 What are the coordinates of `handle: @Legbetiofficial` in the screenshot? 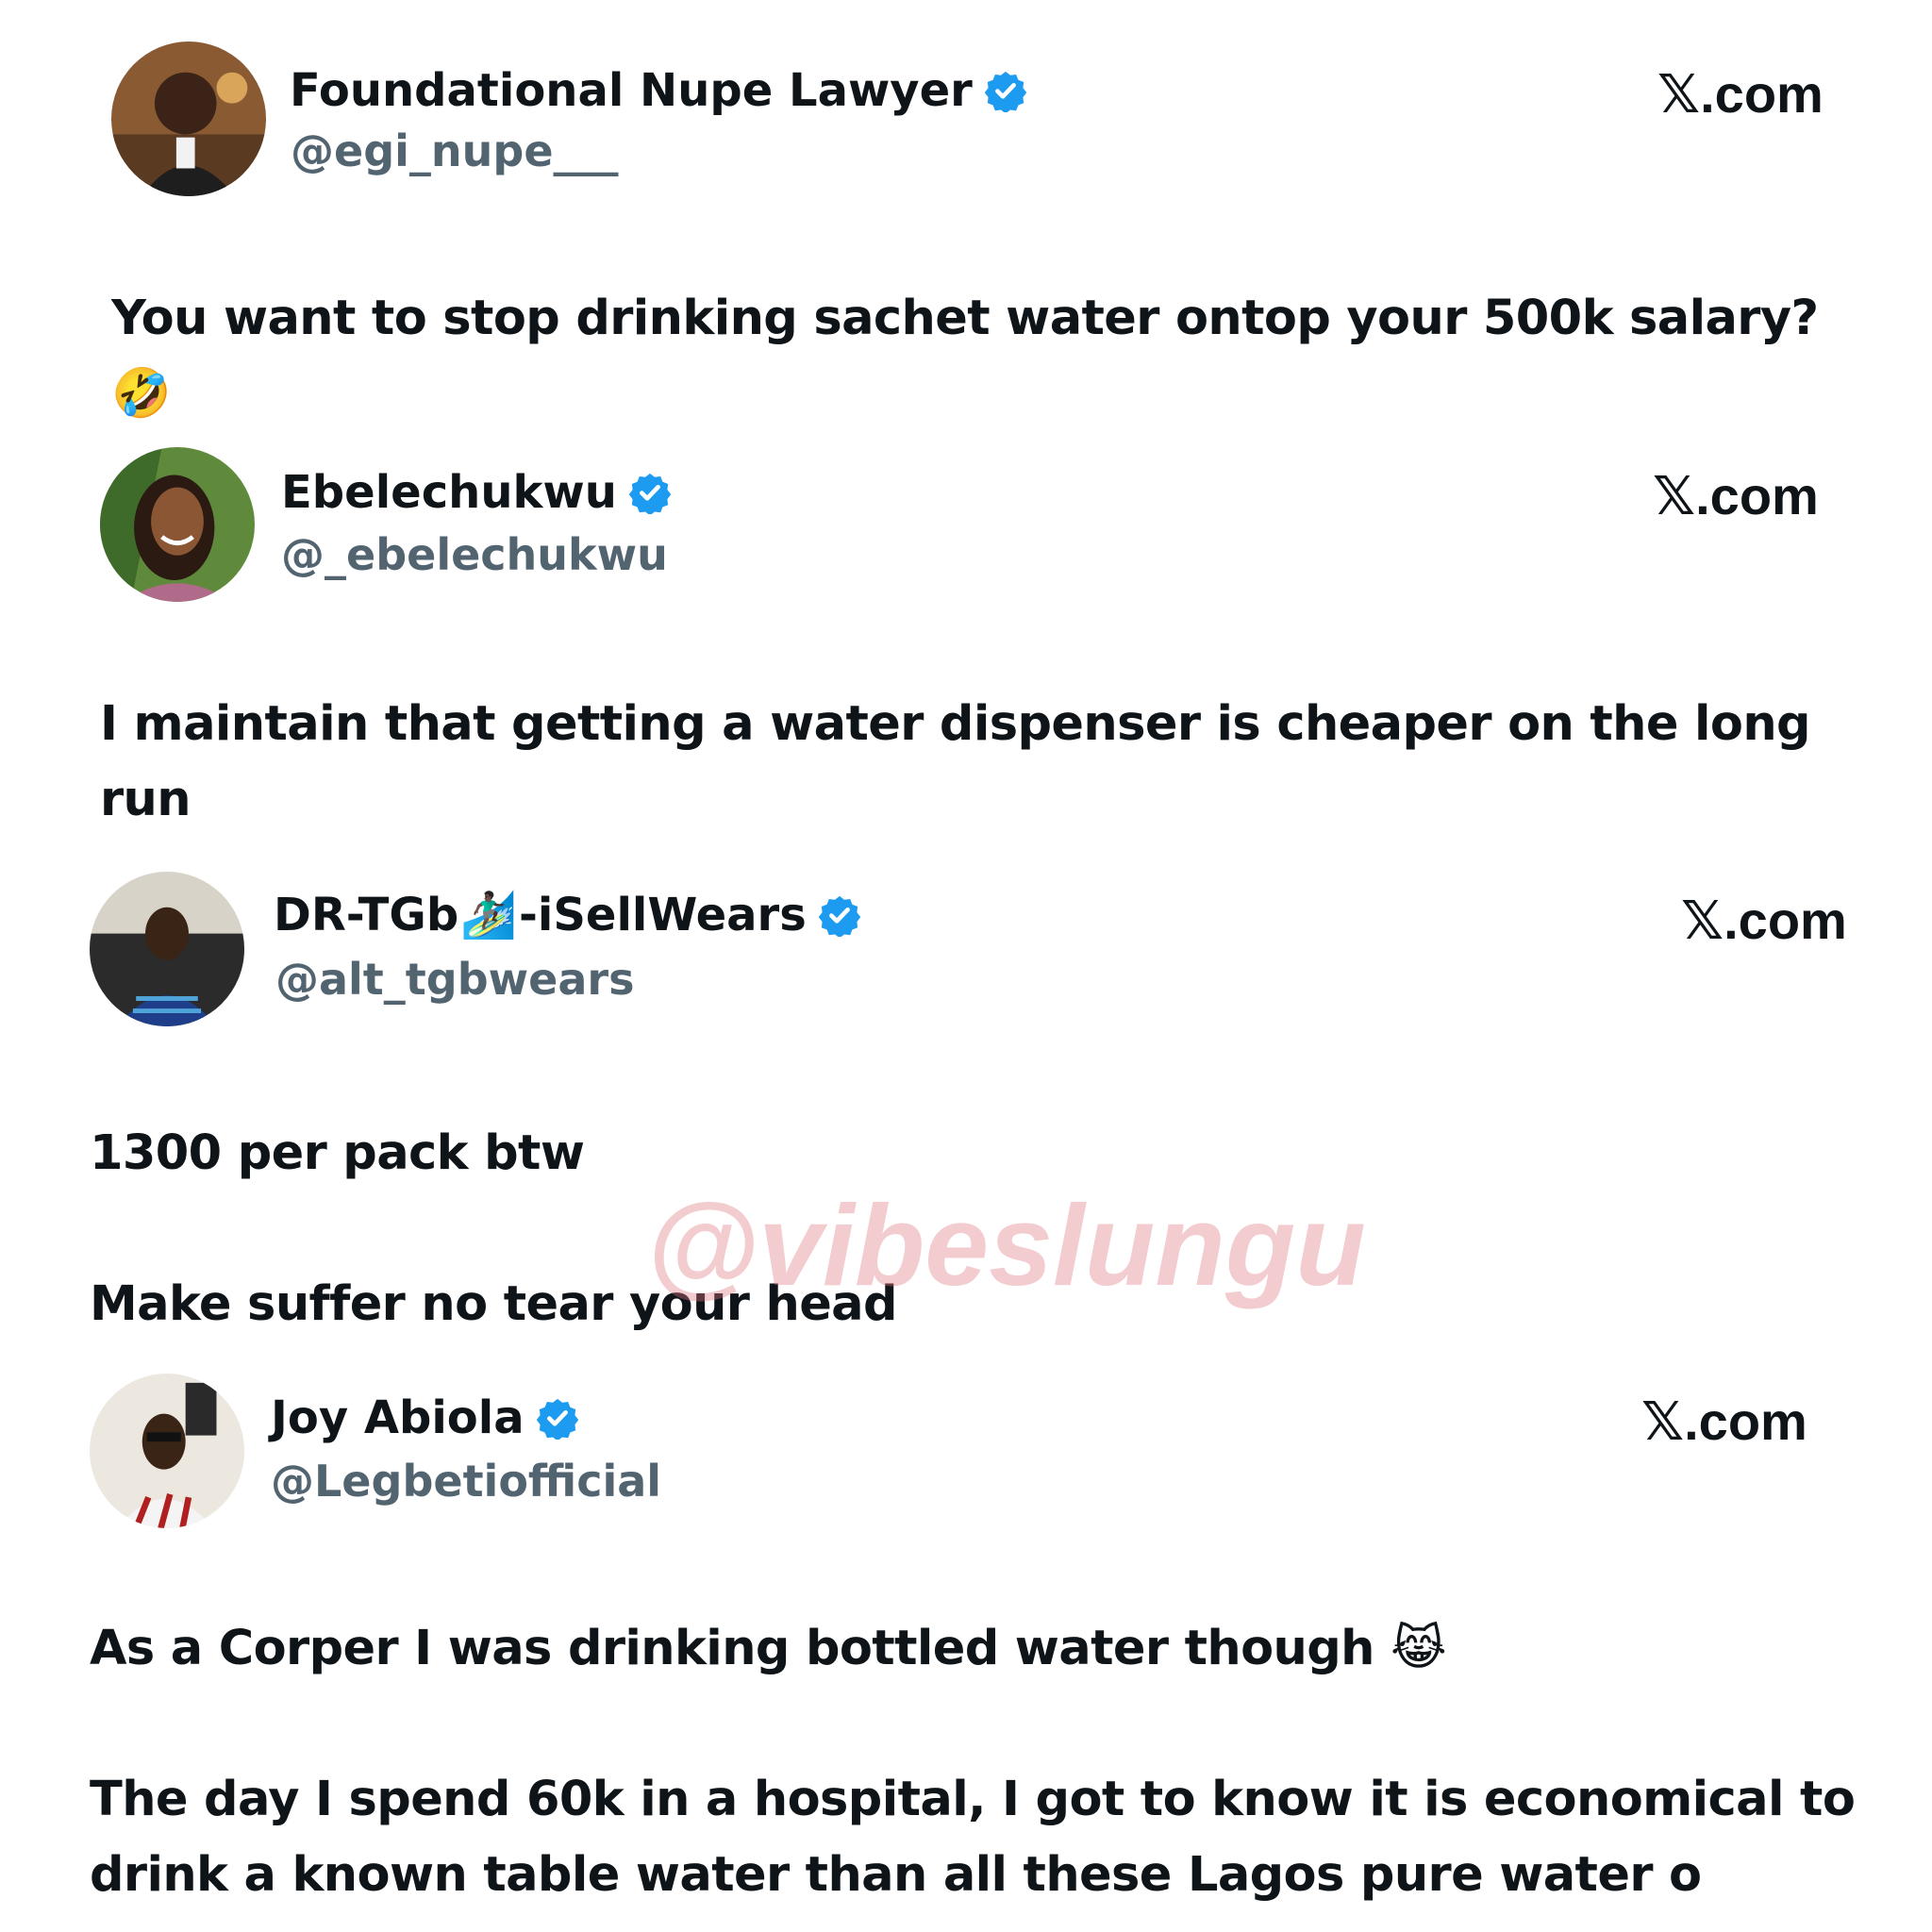 It's located at (466, 1481).